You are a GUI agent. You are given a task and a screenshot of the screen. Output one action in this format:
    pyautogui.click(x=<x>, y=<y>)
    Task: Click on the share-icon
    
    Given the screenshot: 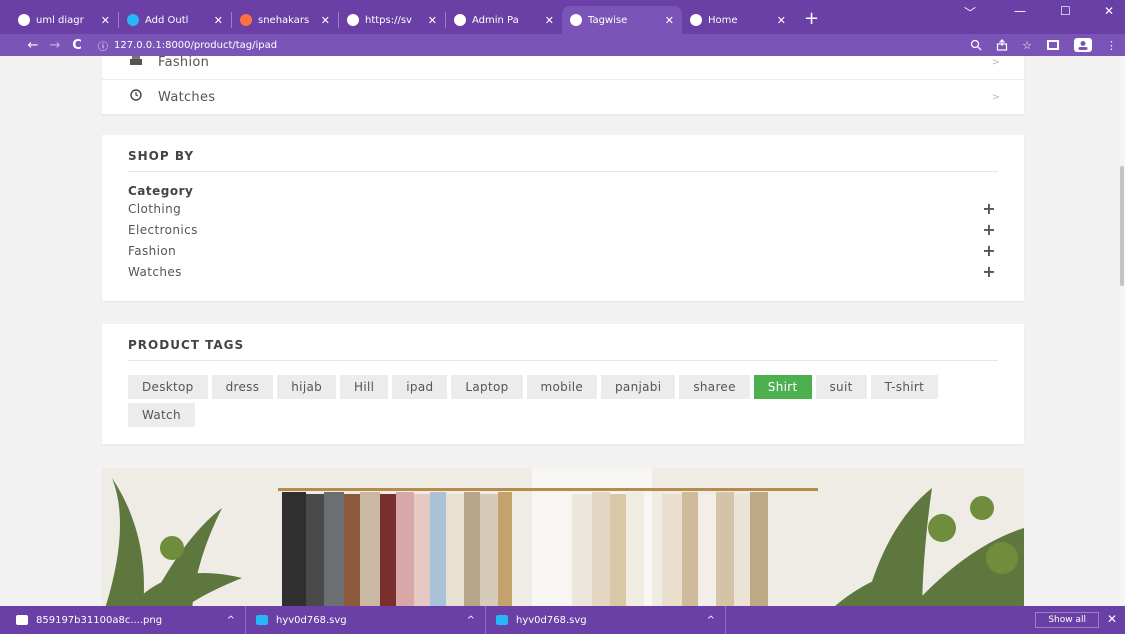 What is the action you would take?
    pyautogui.click(x=1002, y=45)
    